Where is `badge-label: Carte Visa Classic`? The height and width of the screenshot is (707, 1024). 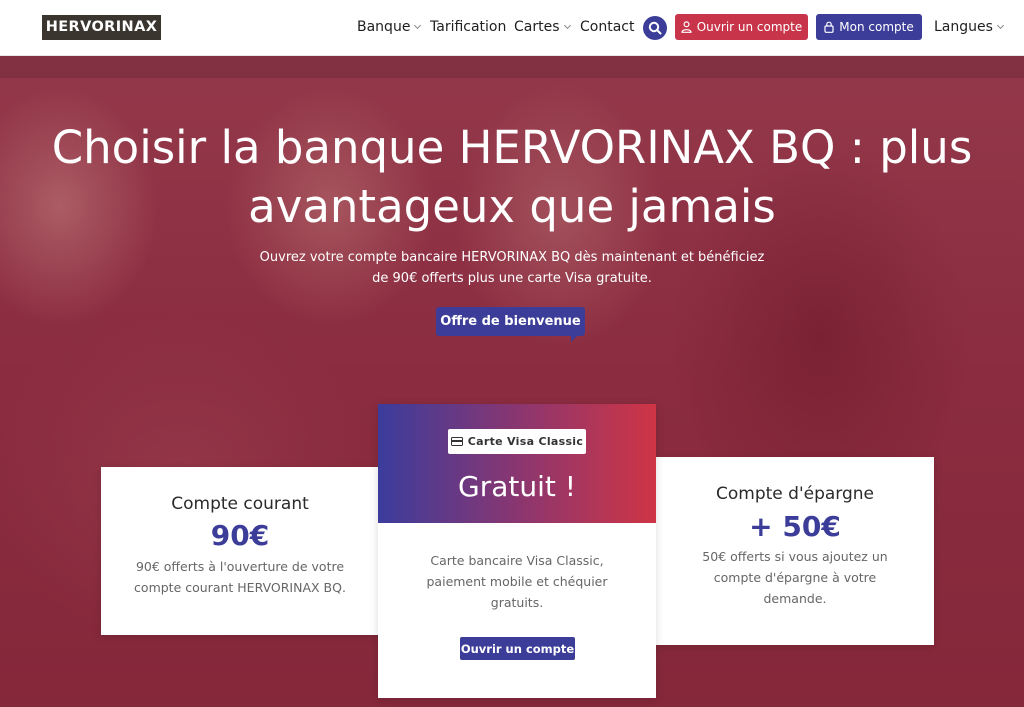 badge-label: Carte Visa Classic is located at coordinates (525, 441).